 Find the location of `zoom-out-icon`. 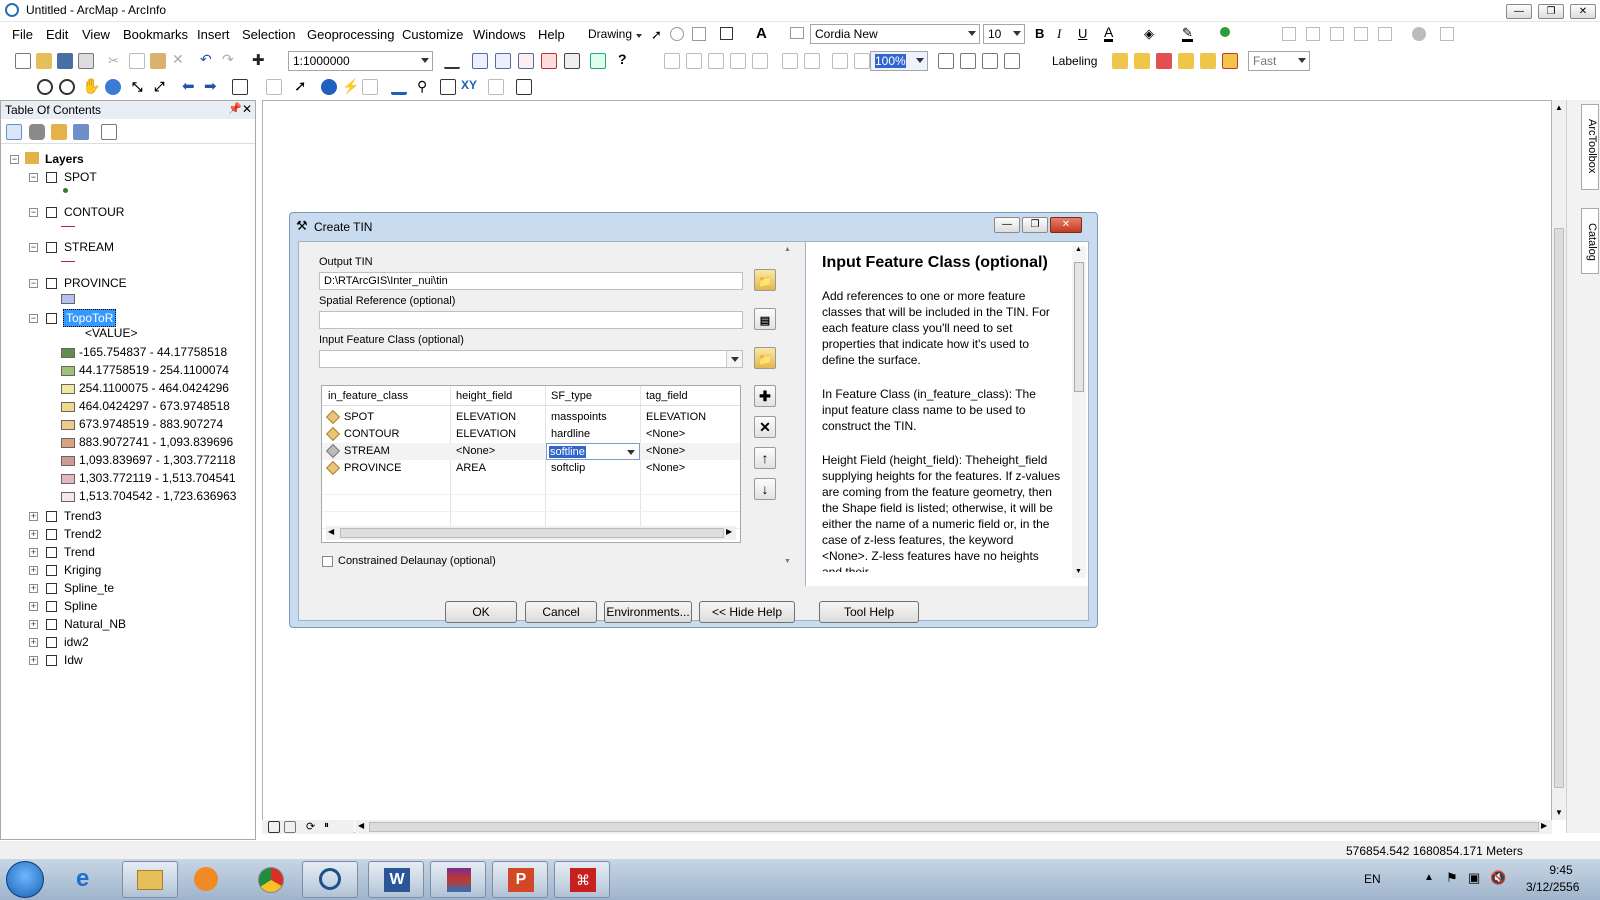

zoom-out-icon is located at coordinates (67, 87).